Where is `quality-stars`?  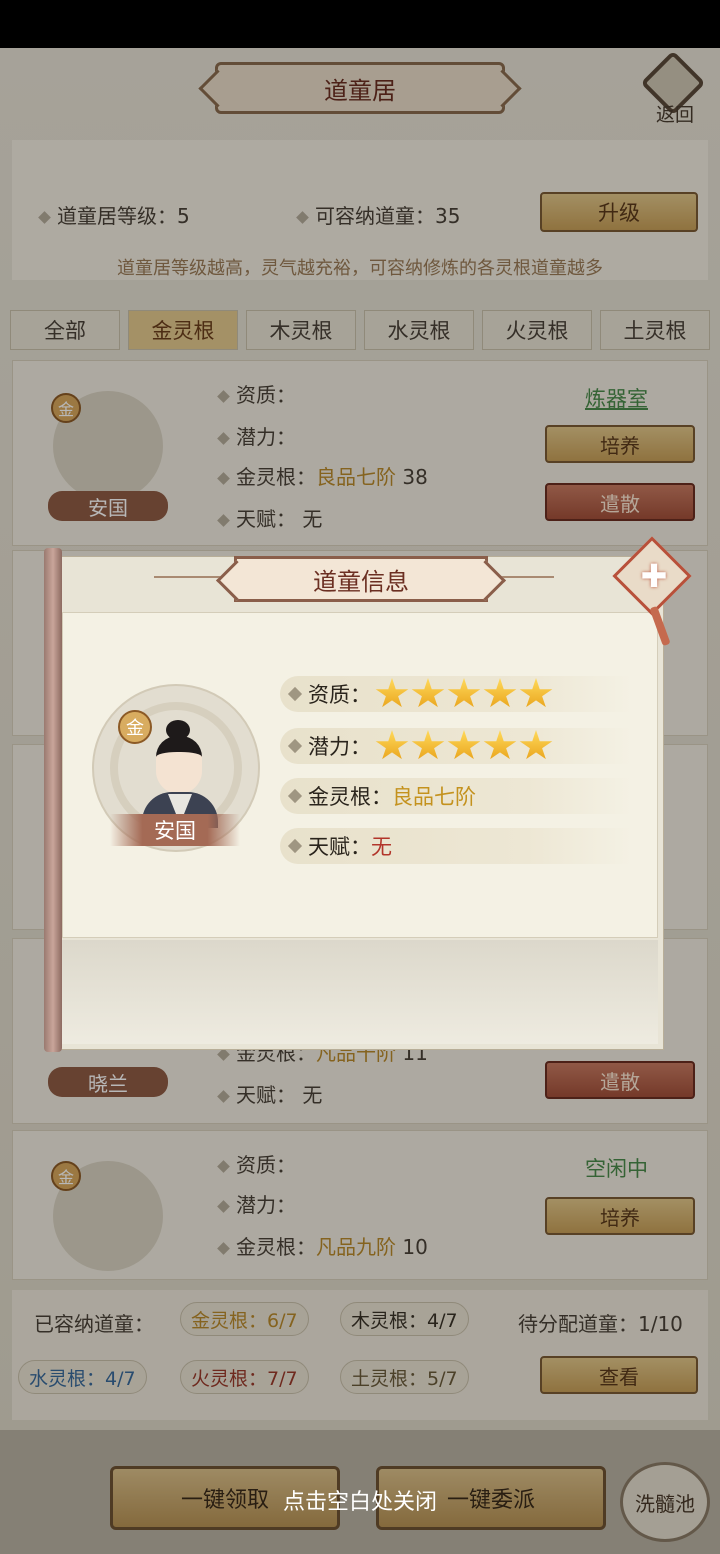
quality-stars is located at coordinates (464, 694).